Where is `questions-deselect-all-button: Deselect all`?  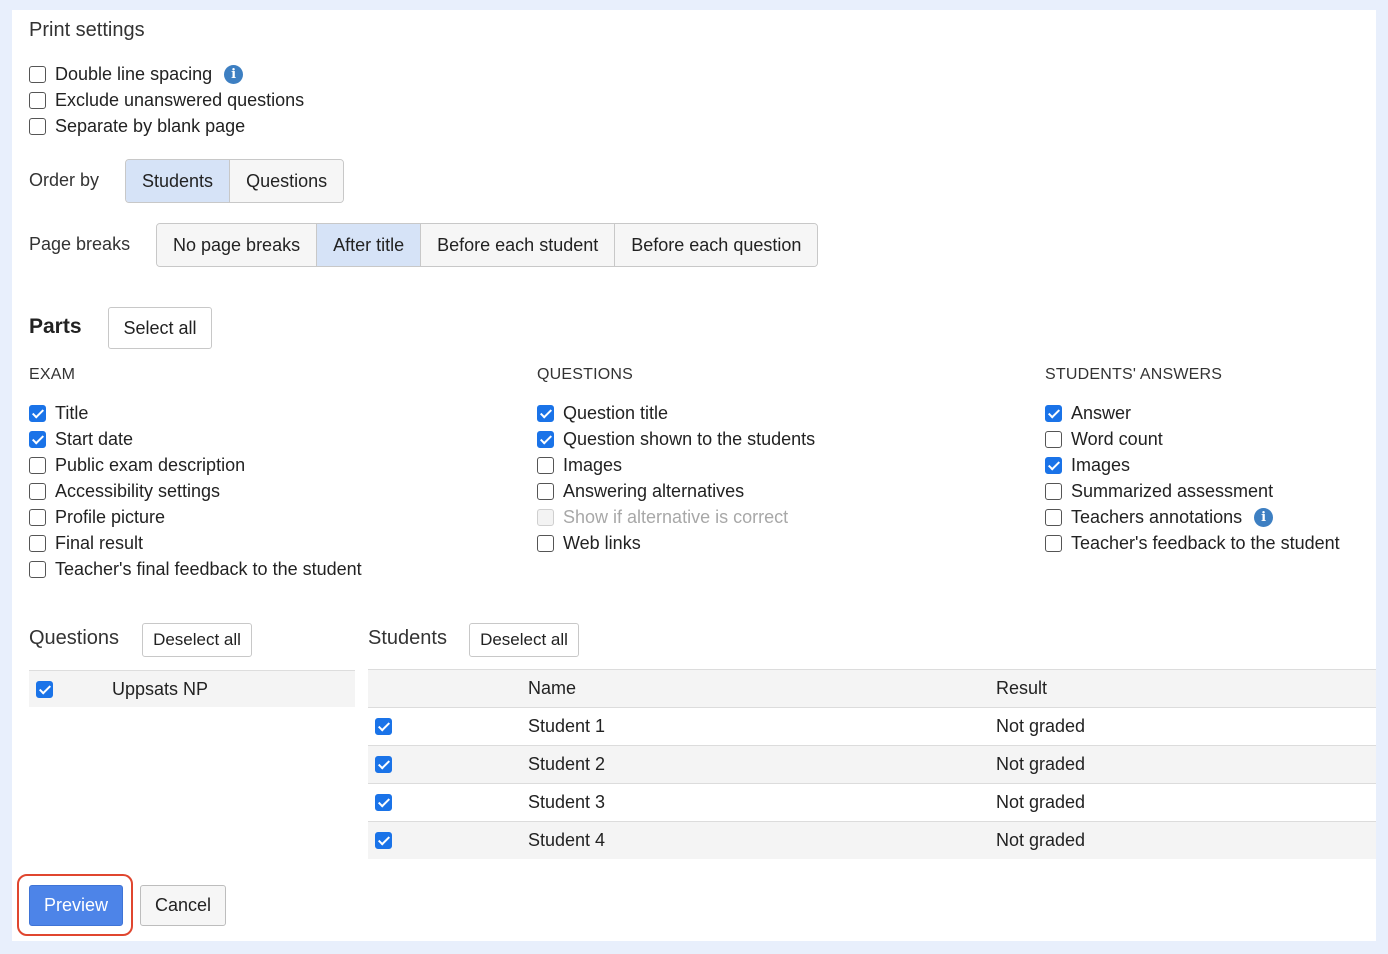
questions-deselect-all-button: Deselect all is located at coordinates (197, 640).